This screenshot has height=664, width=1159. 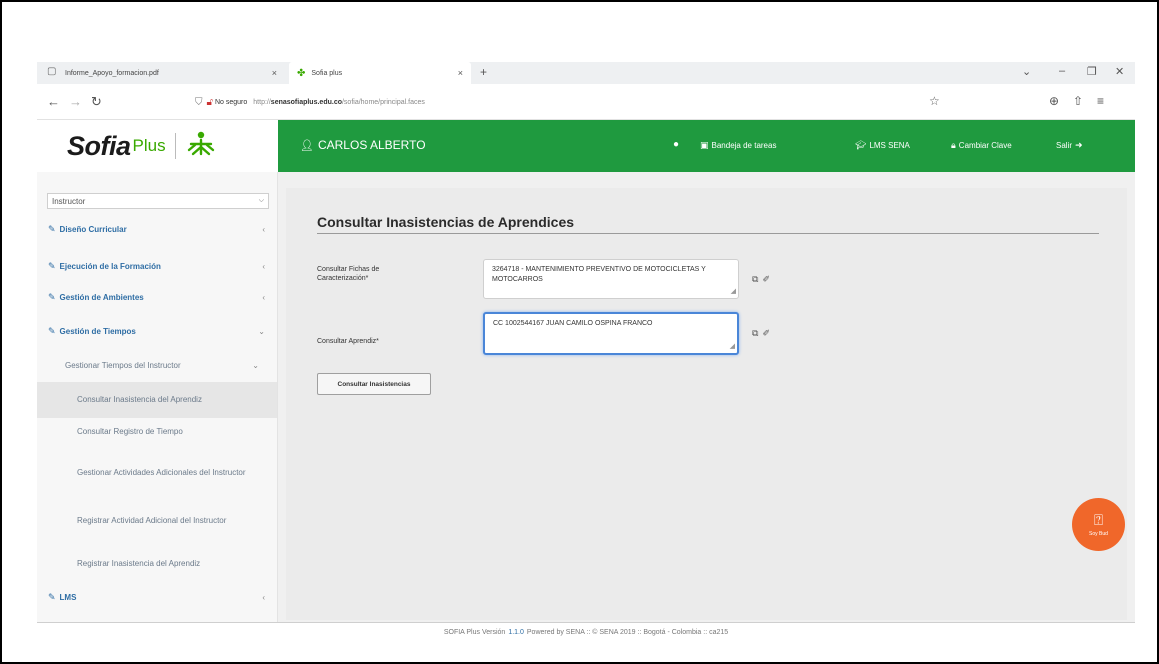 What do you see at coordinates (157, 564) in the screenshot?
I see `sidebar-leaf-registrar-inasistencia: Registrar Inasistencia del Aprendiz` at bounding box center [157, 564].